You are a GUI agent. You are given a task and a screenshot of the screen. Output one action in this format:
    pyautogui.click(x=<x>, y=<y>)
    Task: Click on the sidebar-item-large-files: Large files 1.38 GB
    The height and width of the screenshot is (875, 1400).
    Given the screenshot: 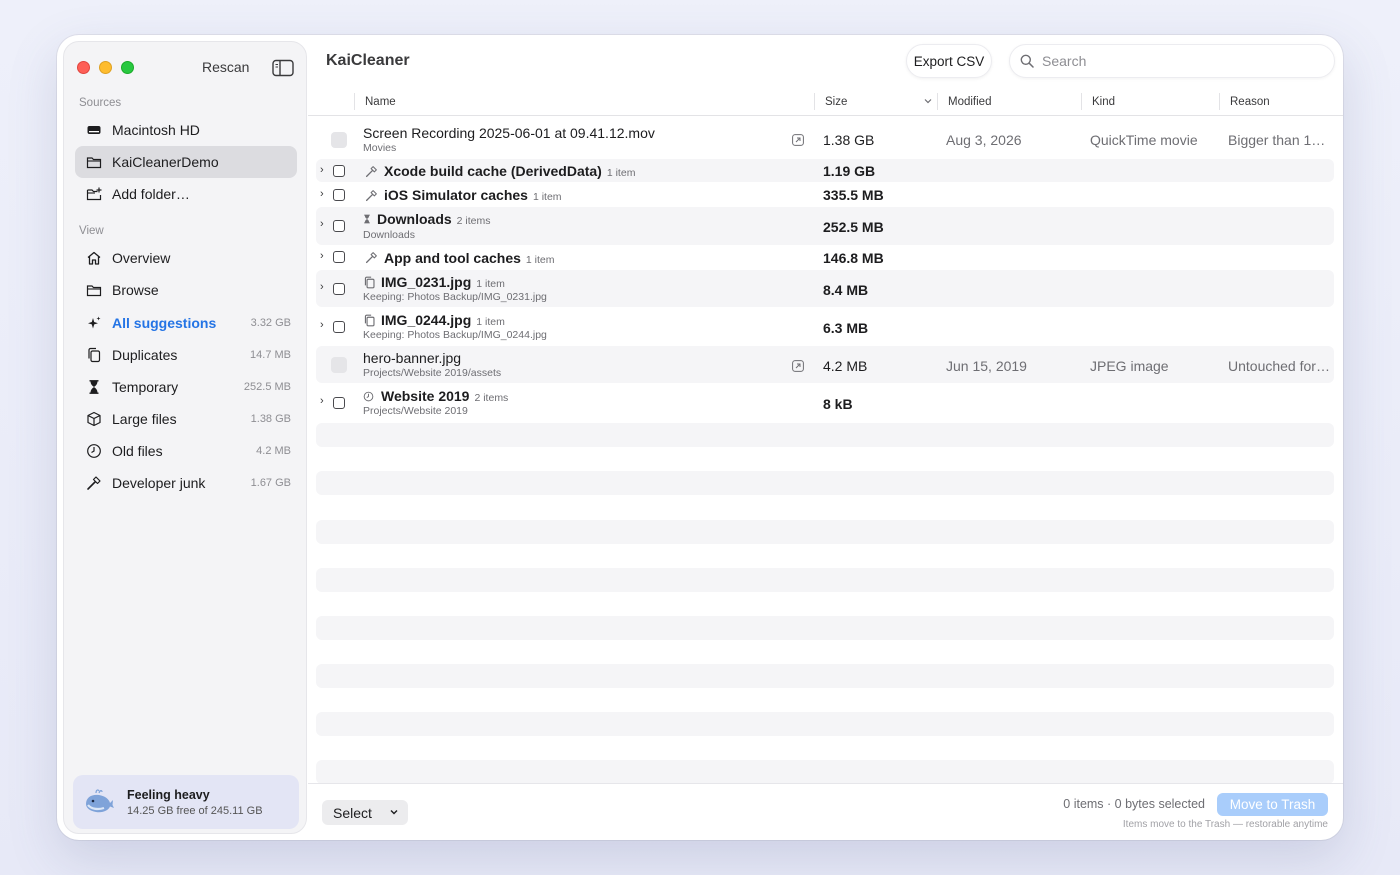 What is the action you would take?
    pyautogui.click(x=186, y=419)
    